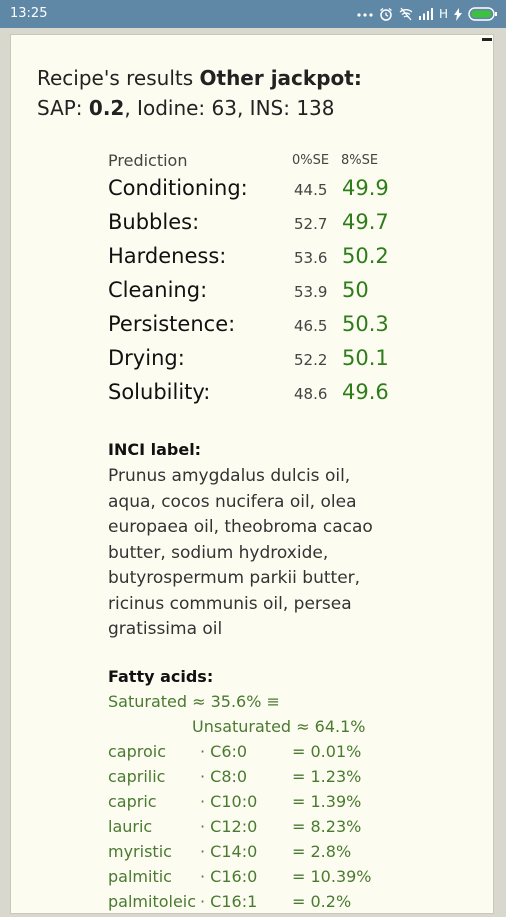  I want to click on column-header-8se: 8%SE, so click(360, 160).